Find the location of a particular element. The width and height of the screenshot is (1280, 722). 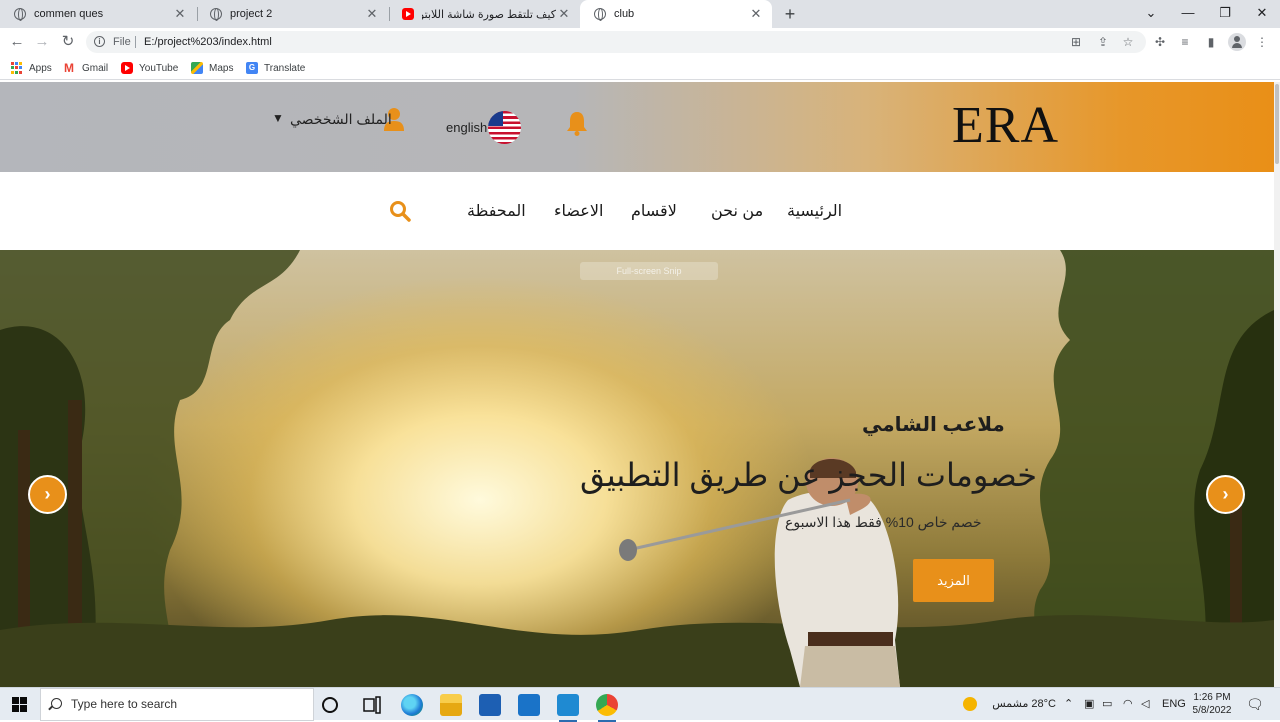

tab-title: project 2 is located at coordinates (251, 14).